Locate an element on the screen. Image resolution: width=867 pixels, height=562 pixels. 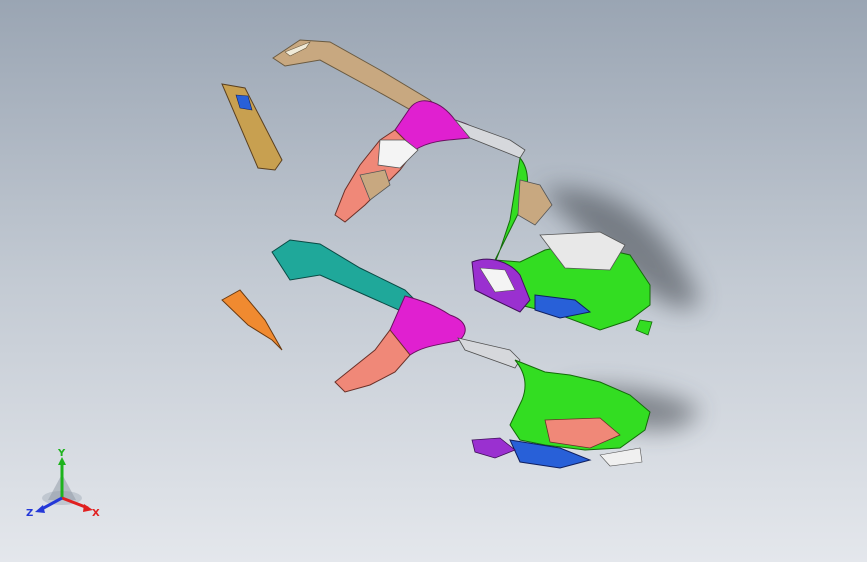
triad-y-label: Y is located at coordinates (61, 453).